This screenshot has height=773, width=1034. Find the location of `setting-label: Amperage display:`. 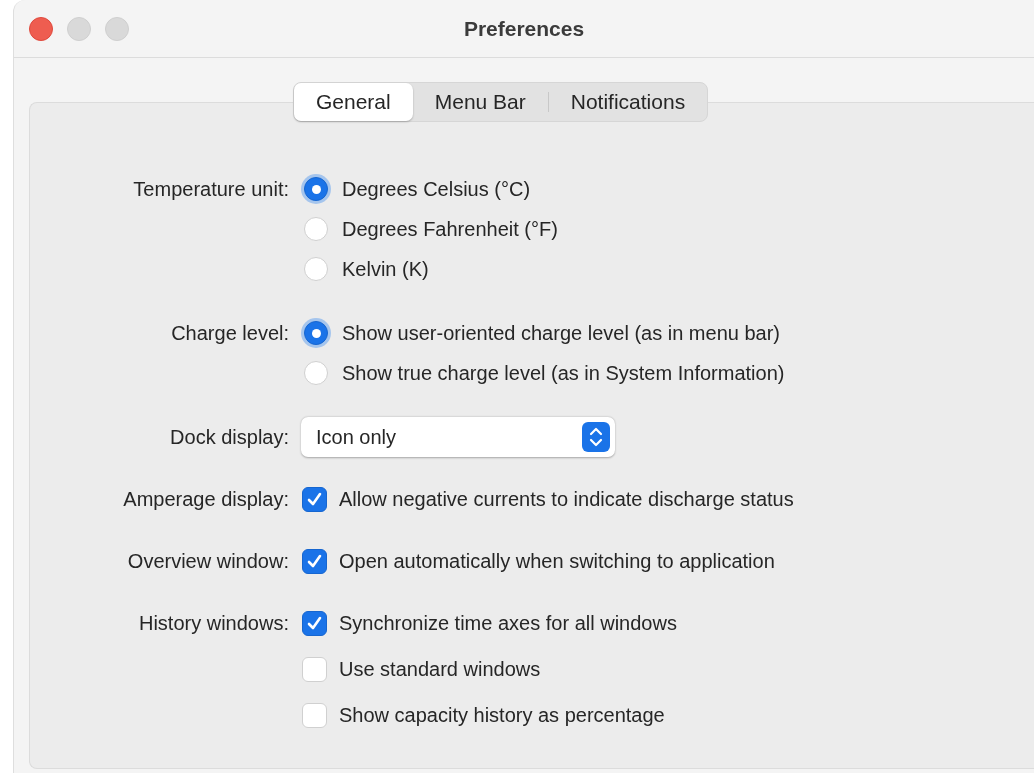

setting-label: Amperage display: is located at coordinates (206, 499).